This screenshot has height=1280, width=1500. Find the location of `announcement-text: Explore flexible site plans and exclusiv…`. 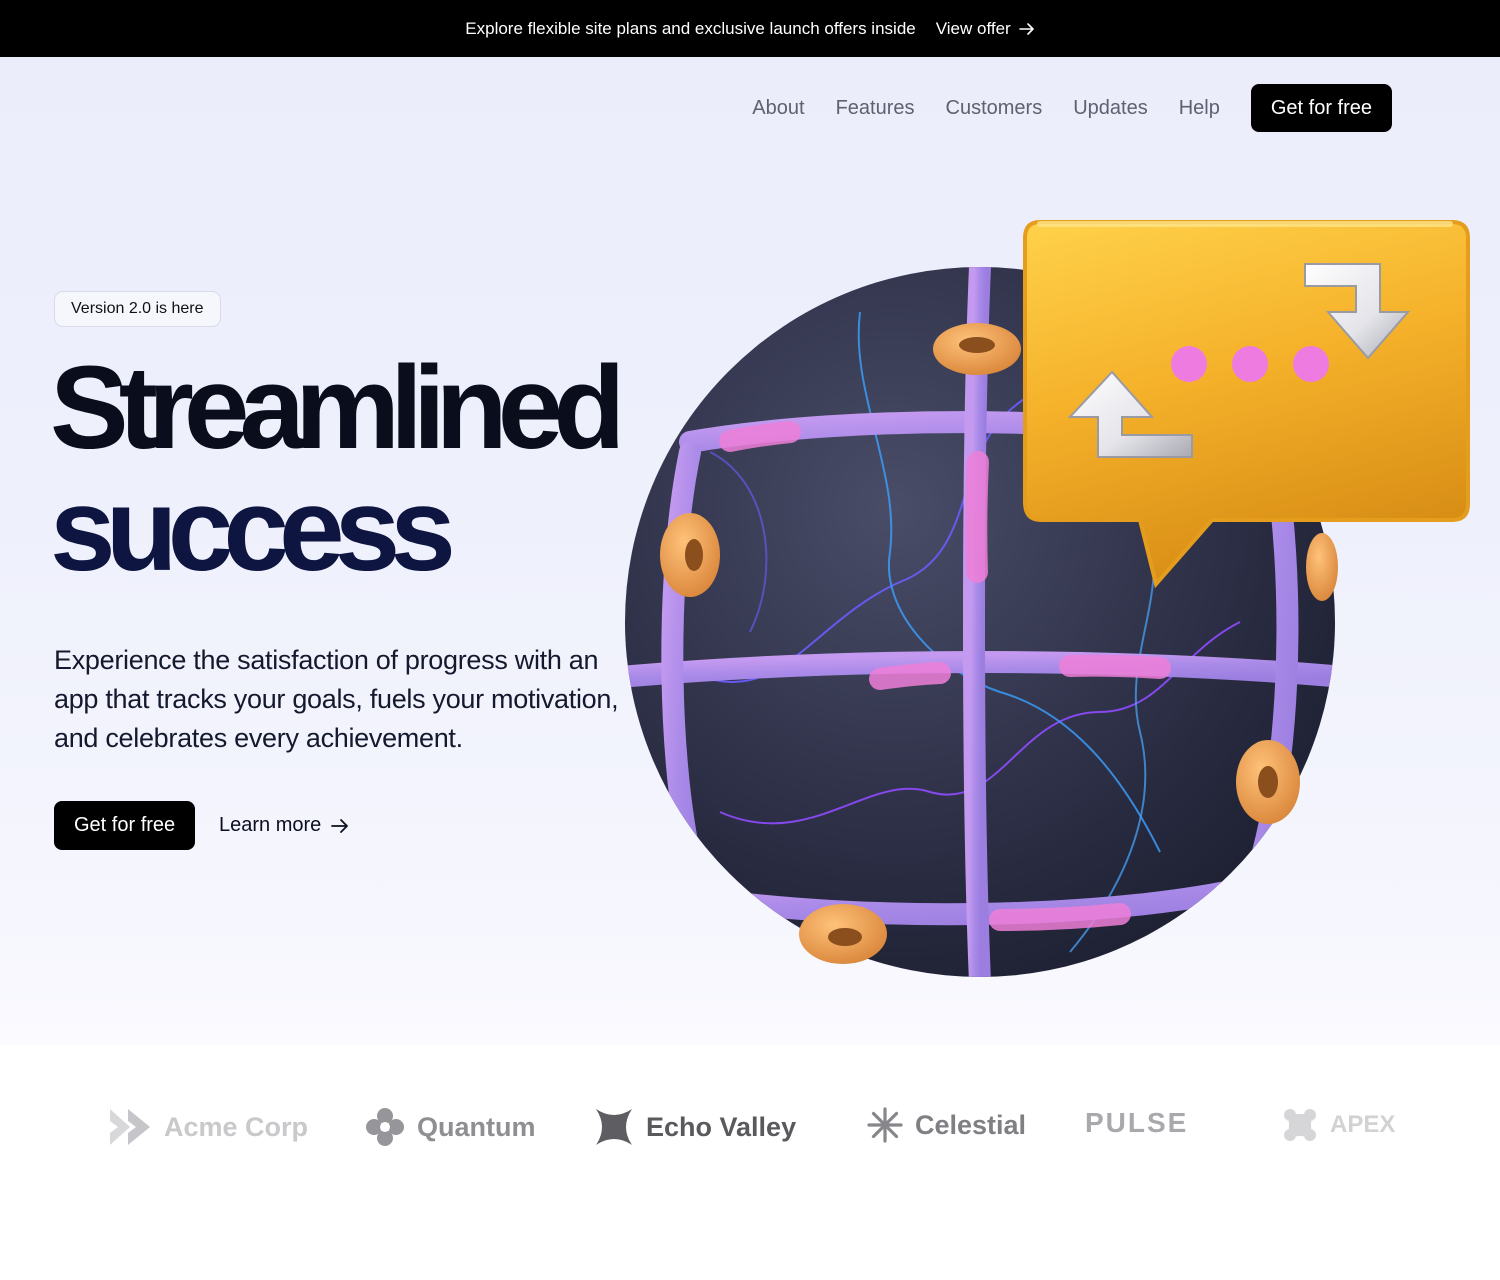

announcement-text: Explore flexible site plans and exclusiv… is located at coordinates (690, 28).